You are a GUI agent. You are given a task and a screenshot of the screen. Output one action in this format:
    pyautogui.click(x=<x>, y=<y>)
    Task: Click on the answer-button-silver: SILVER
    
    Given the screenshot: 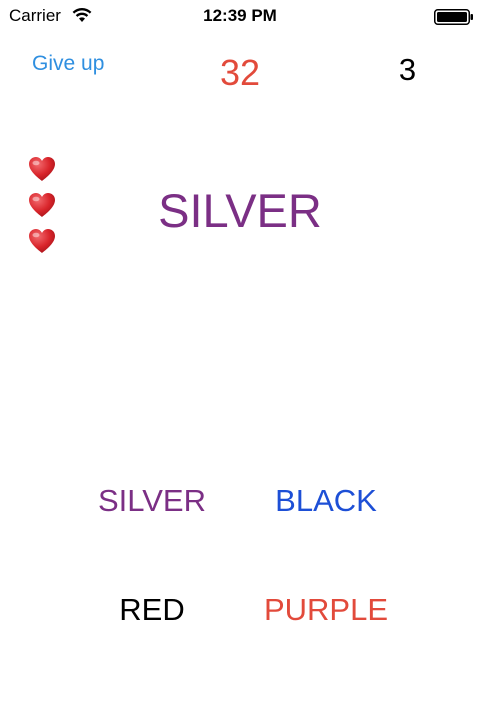 What is the action you would take?
    pyautogui.click(x=152, y=501)
    